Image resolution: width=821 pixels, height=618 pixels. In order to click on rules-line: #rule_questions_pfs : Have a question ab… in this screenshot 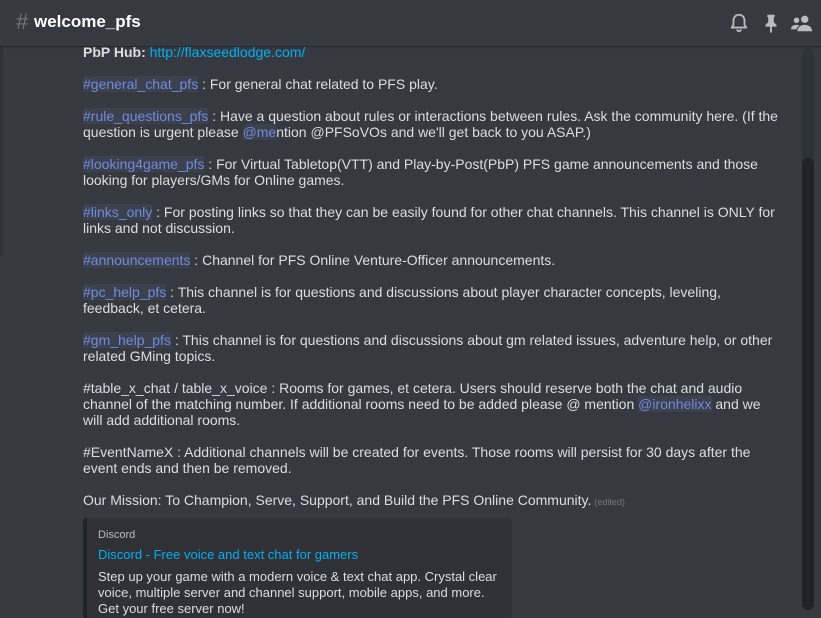, I will do `click(433, 124)`.